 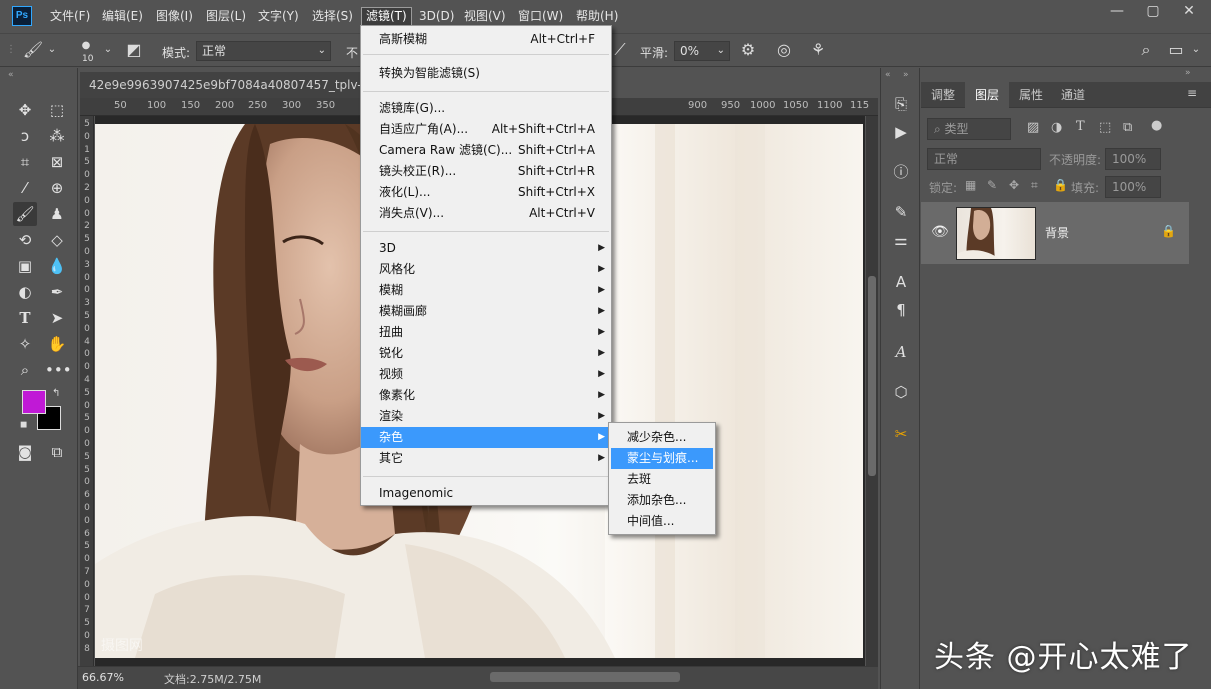 I want to click on marquee-tool-icon: ⬚, so click(x=57, y=110).